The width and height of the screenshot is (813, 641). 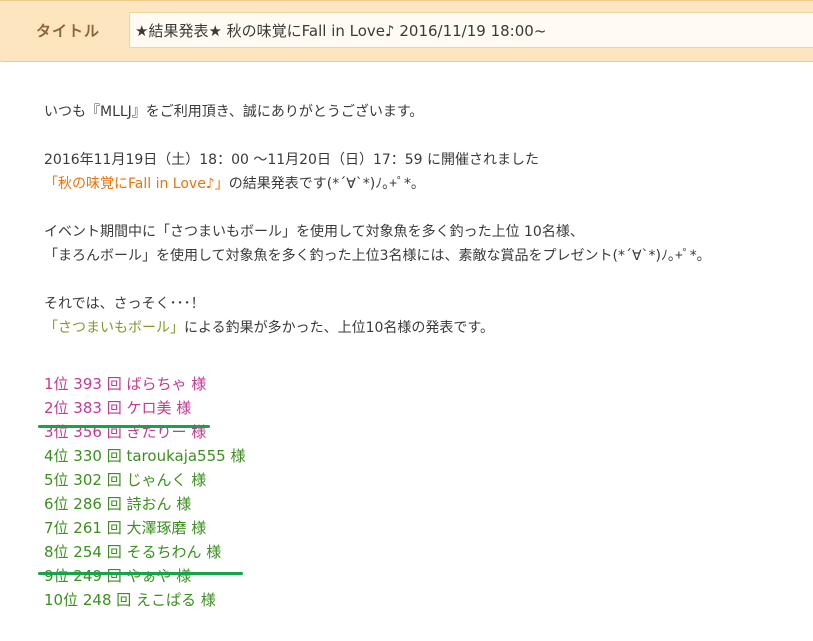 What do you see at coordinates (314, 232) in the screenshot?
I see `prize-text-1: イベント期間中に「さつまいもボール」を使用して対象魚を多く釣った上位 10名様、` at bounding box center [314, 232].